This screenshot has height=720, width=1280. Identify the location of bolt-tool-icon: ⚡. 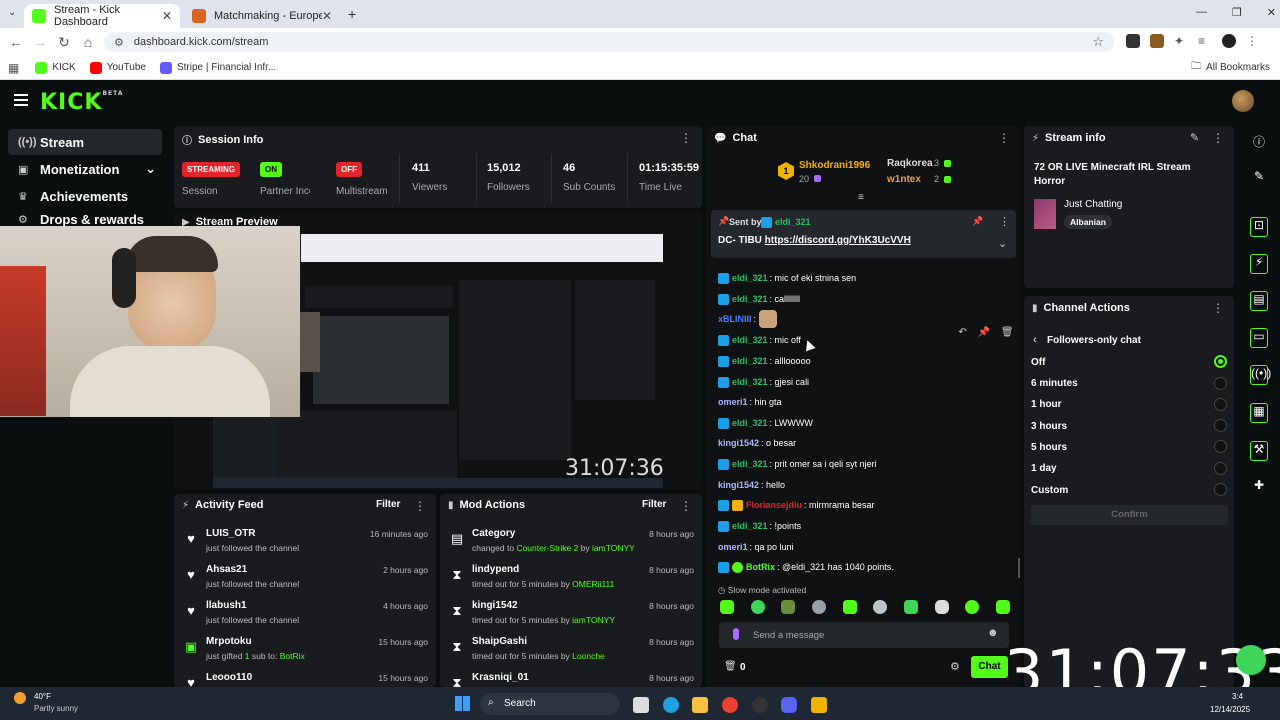
(1259, 264).